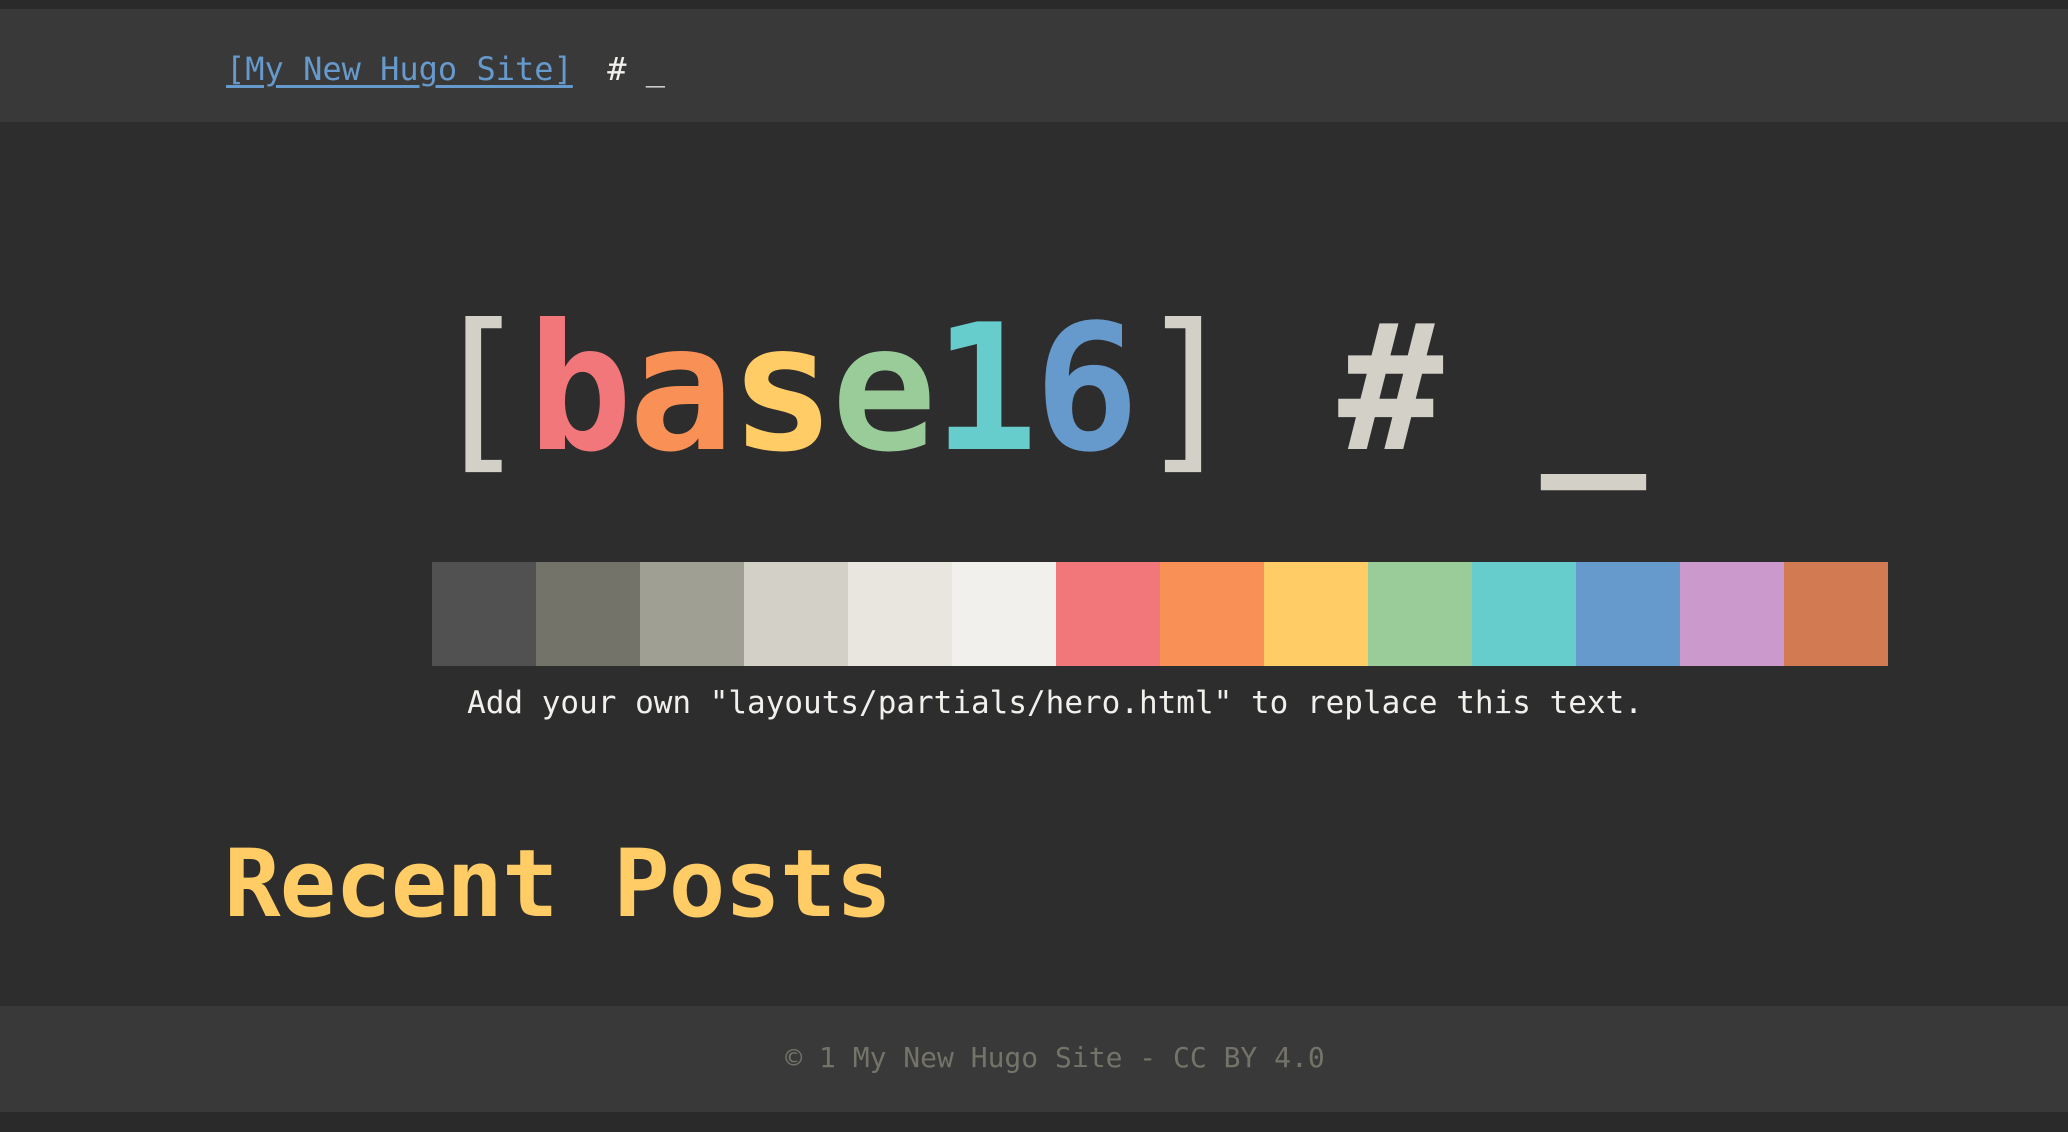 The width and height of the screenshot is (2068, 1132). Describe the element at coordinates (627, 69) in the screenshot. I see `header-prompt: # _` at that location.